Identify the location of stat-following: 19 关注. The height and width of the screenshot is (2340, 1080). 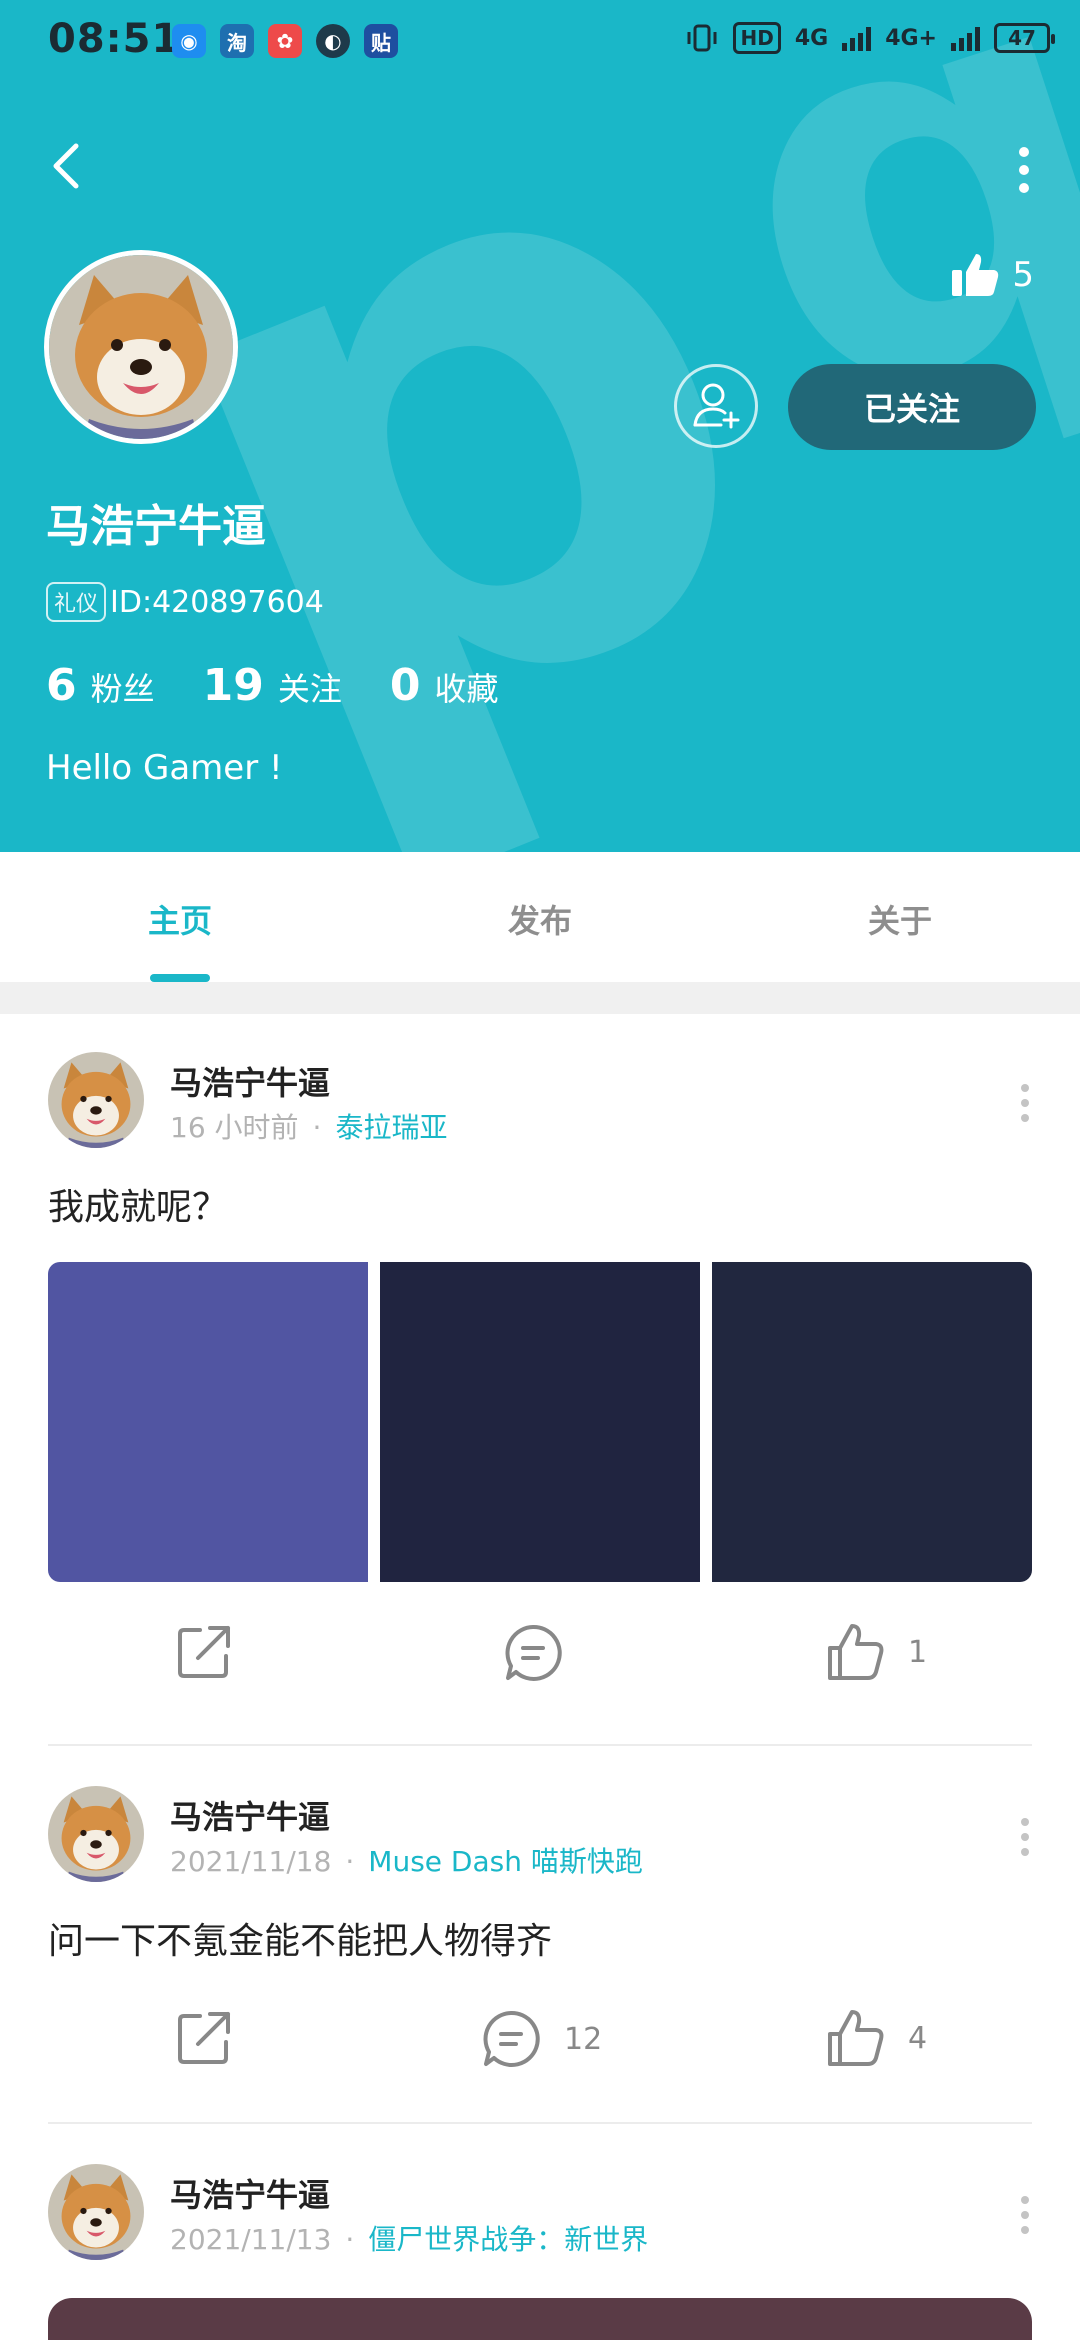
(272, 685).